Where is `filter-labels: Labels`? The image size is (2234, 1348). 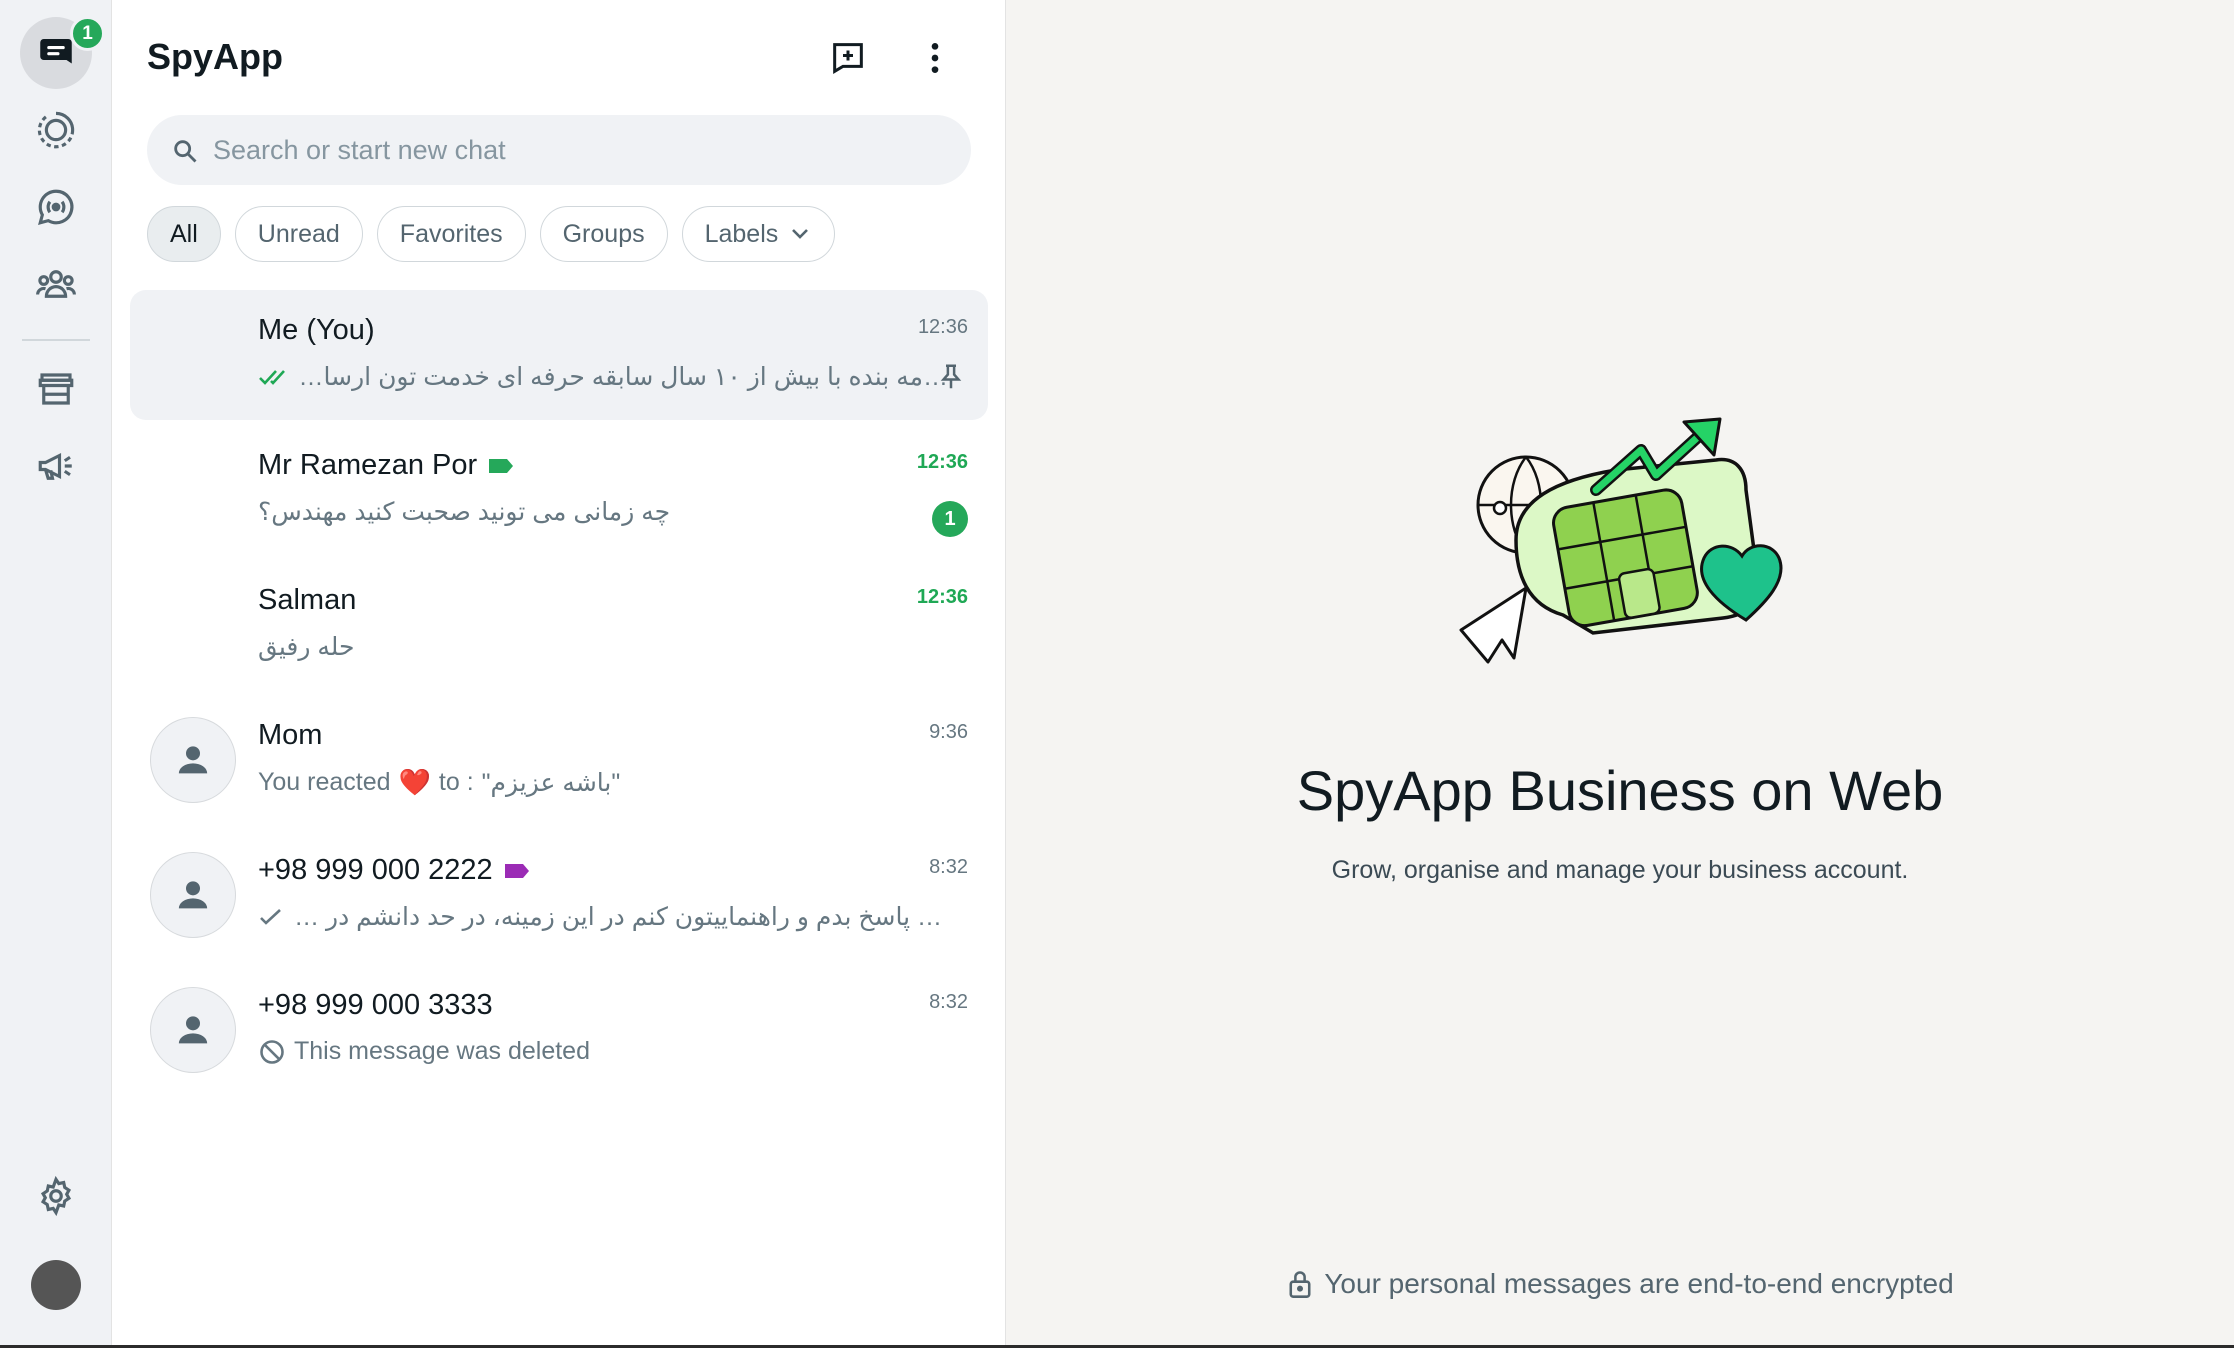
filter-labels: Labels is located at coordinates (758, 234).